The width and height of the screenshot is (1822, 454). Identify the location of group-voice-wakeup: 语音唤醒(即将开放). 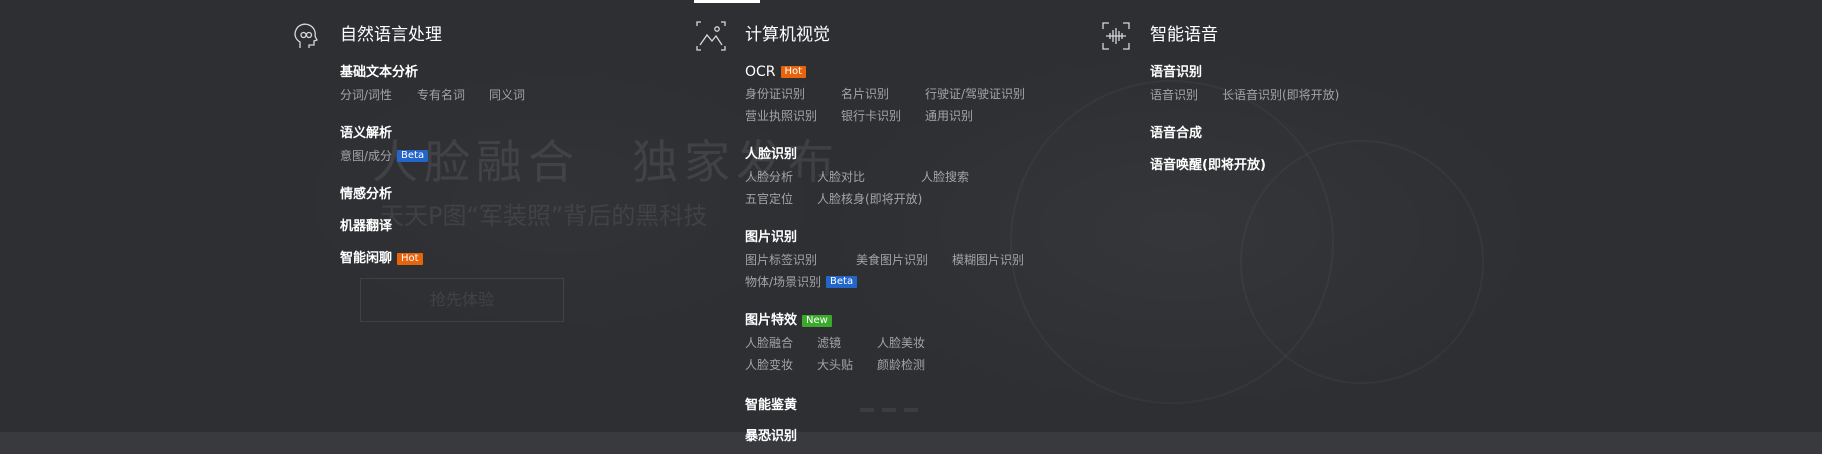
(1208, 166).